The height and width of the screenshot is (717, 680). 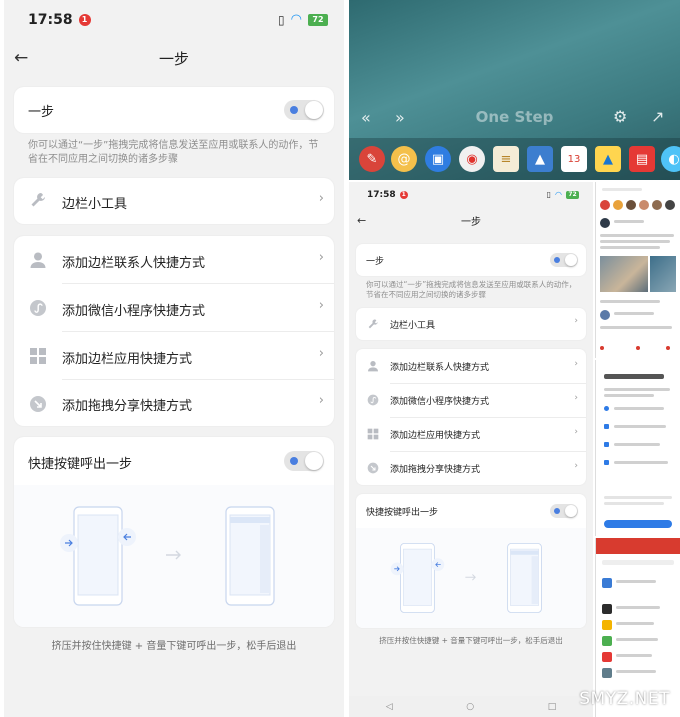 I want to click on status-bar: 17:58 1 ▯ ◠ 72, so click(x=174, y=20).